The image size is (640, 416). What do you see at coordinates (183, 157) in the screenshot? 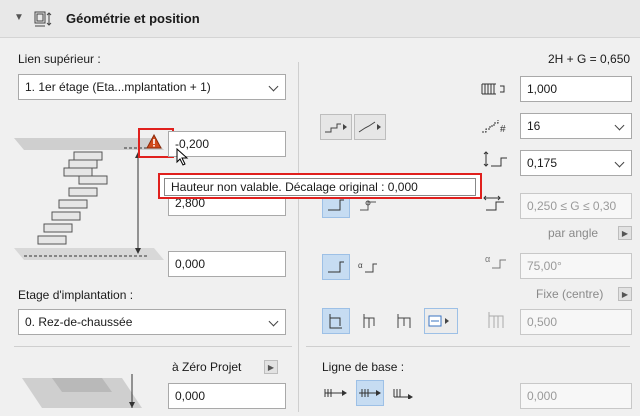
I see `mouse-cursor-icon` at bounding box center [183, 157].